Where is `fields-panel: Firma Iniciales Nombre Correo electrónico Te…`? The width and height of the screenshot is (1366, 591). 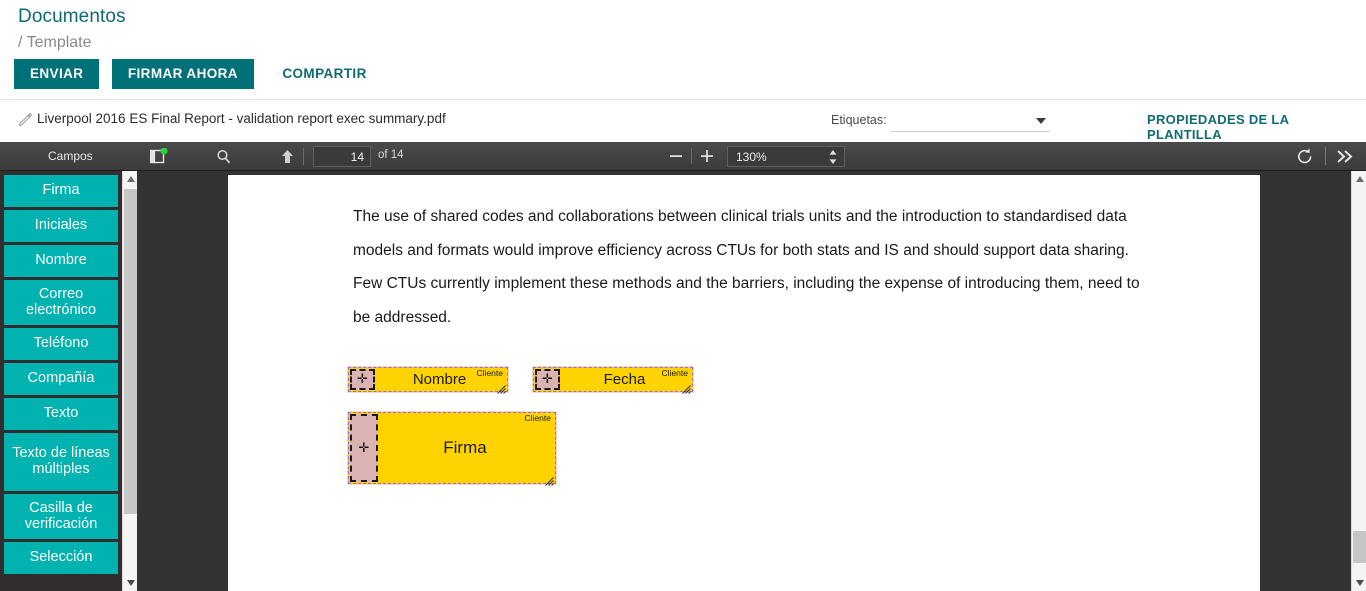 fields-panel: Firma Iniciales Nombre Correo electrónico Te… is located at coordinates (65, 381).